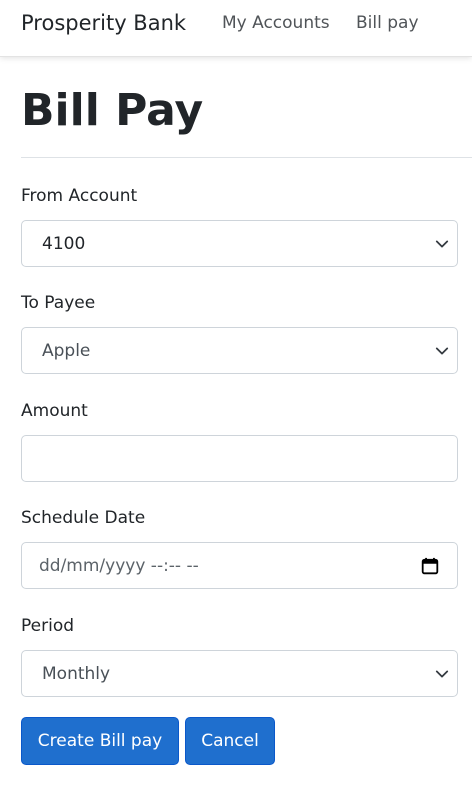 The height and width of the screenshot is (797, 472). I want to click on nav-bill-pay: Bill pay, so click(387, 23).